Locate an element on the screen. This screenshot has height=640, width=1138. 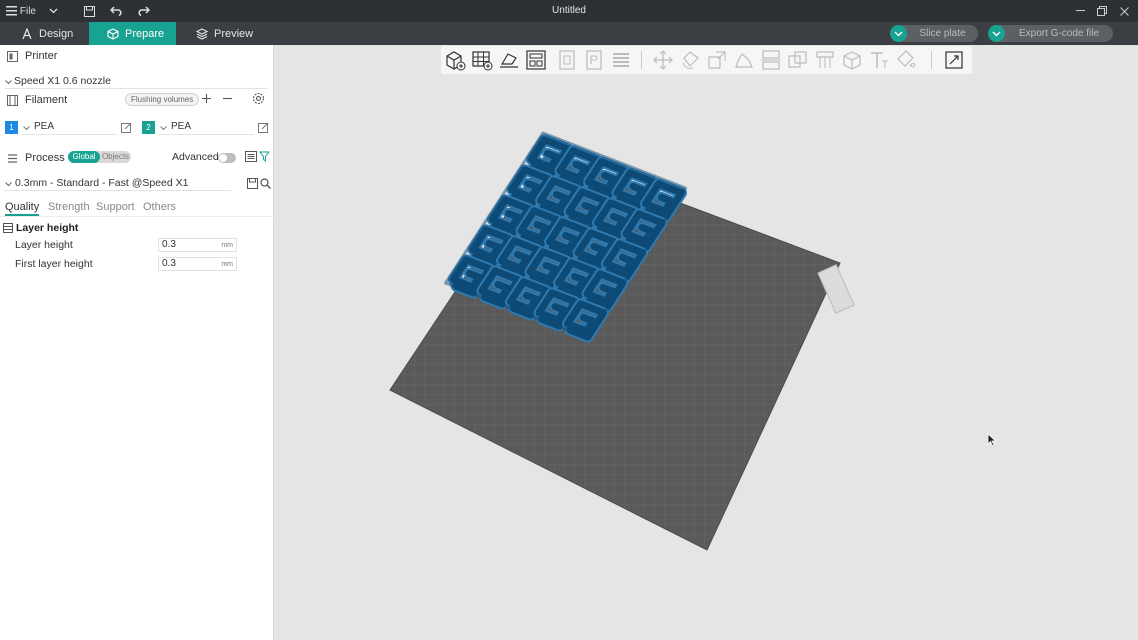
first-layer-height-input: 0.3 mm is located at coordinates (197, 264).